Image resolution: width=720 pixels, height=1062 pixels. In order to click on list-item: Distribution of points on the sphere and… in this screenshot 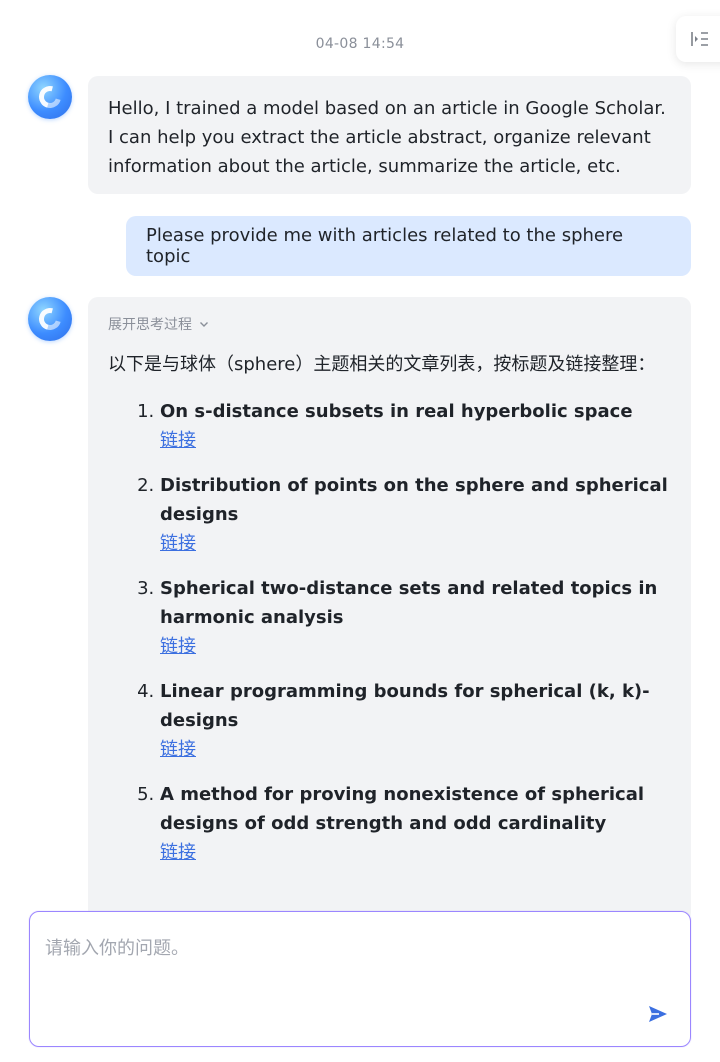, I will do `click(415, 514)`.